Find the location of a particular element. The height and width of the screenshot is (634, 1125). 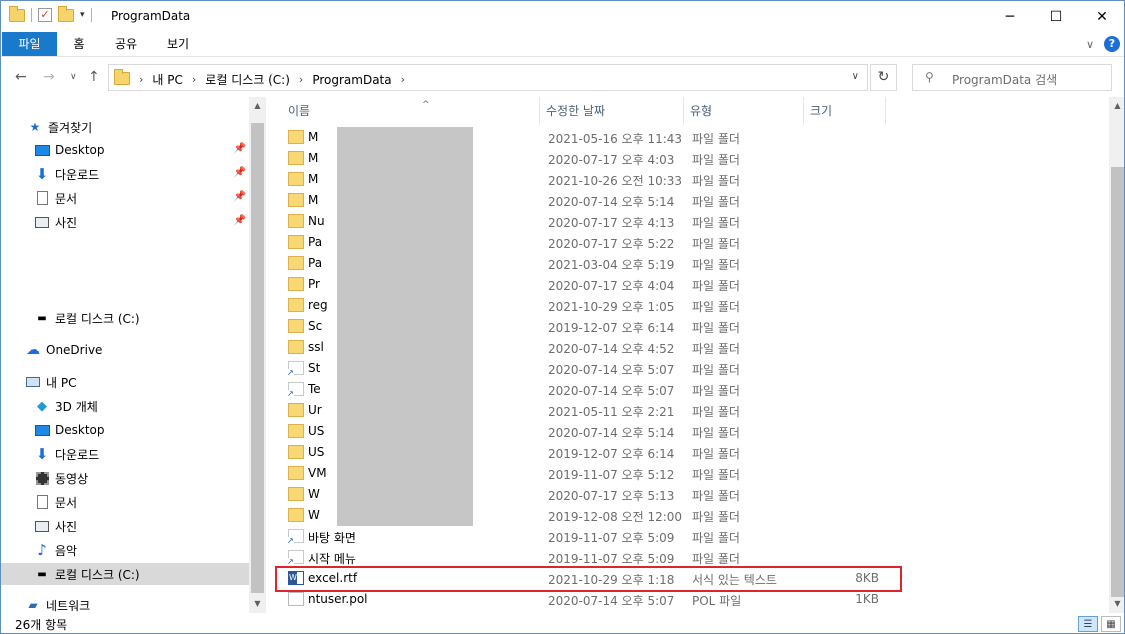

table-row: ntuser.pol 2020-07-14 오후 5:07 POL 파일 1KB is located at coordinates (691, 599).